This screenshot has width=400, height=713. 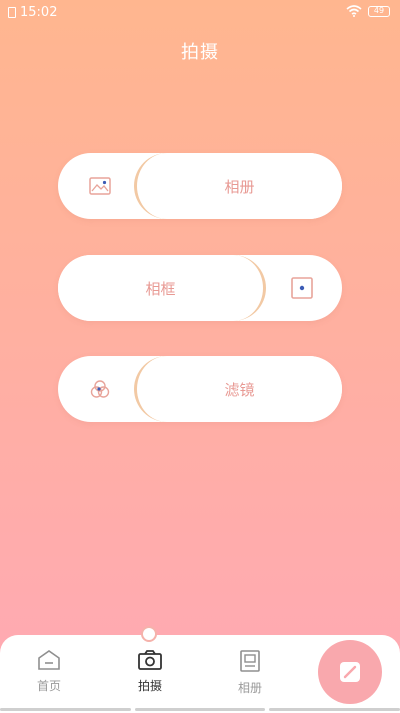 I want to click on wifi-icon, so click(x=354, y=11).